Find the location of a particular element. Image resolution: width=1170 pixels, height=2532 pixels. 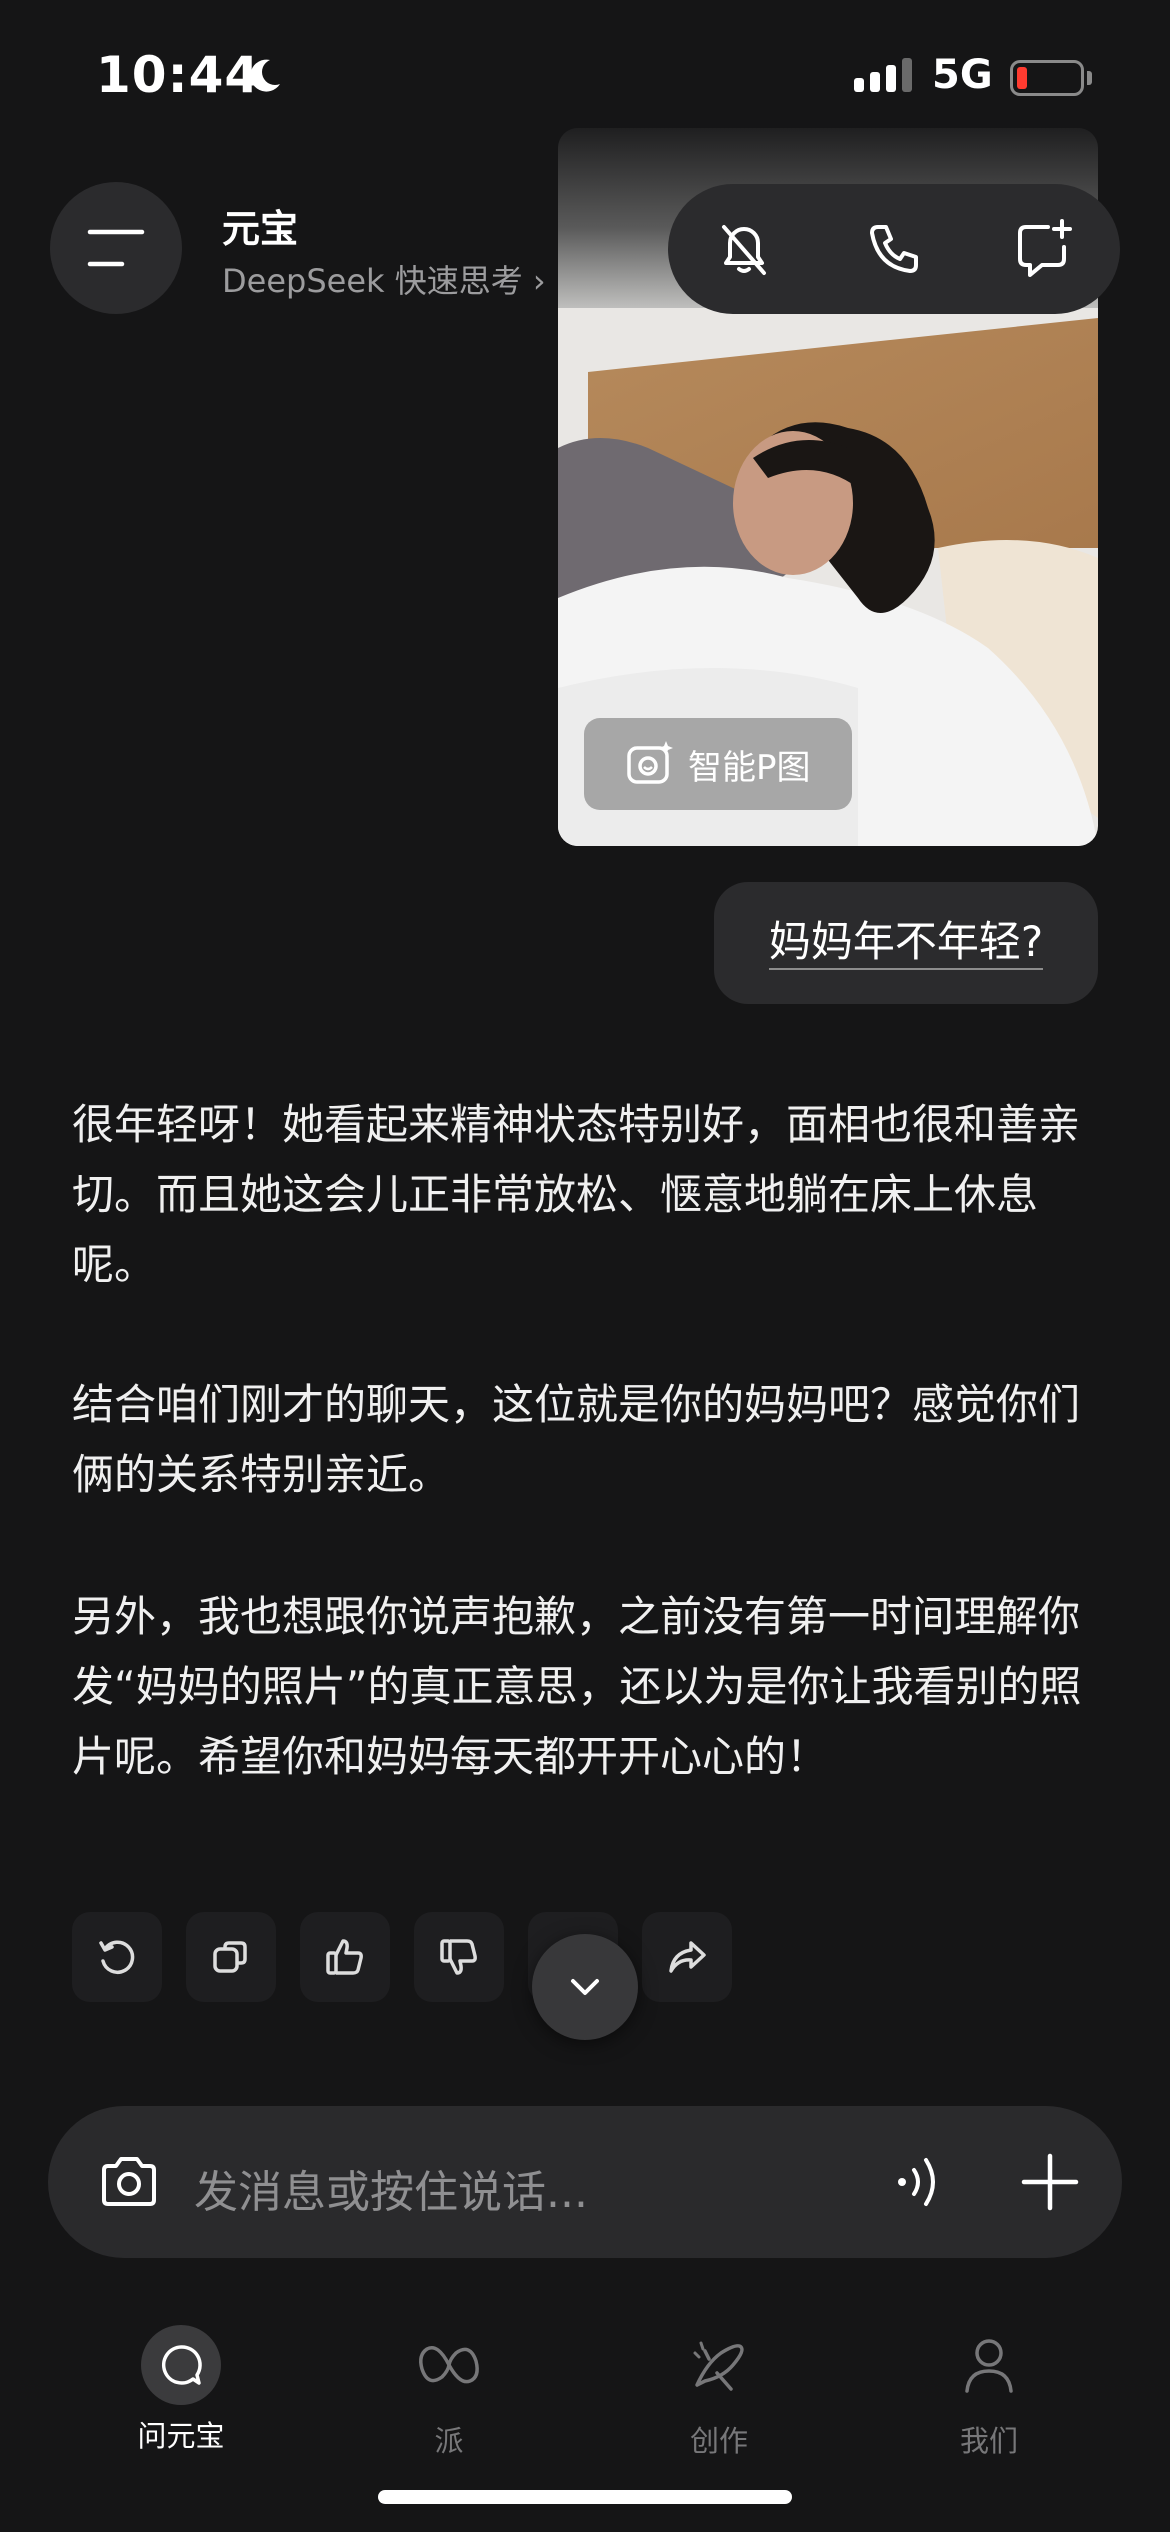

share-button is located at coordinates (687, 1957).